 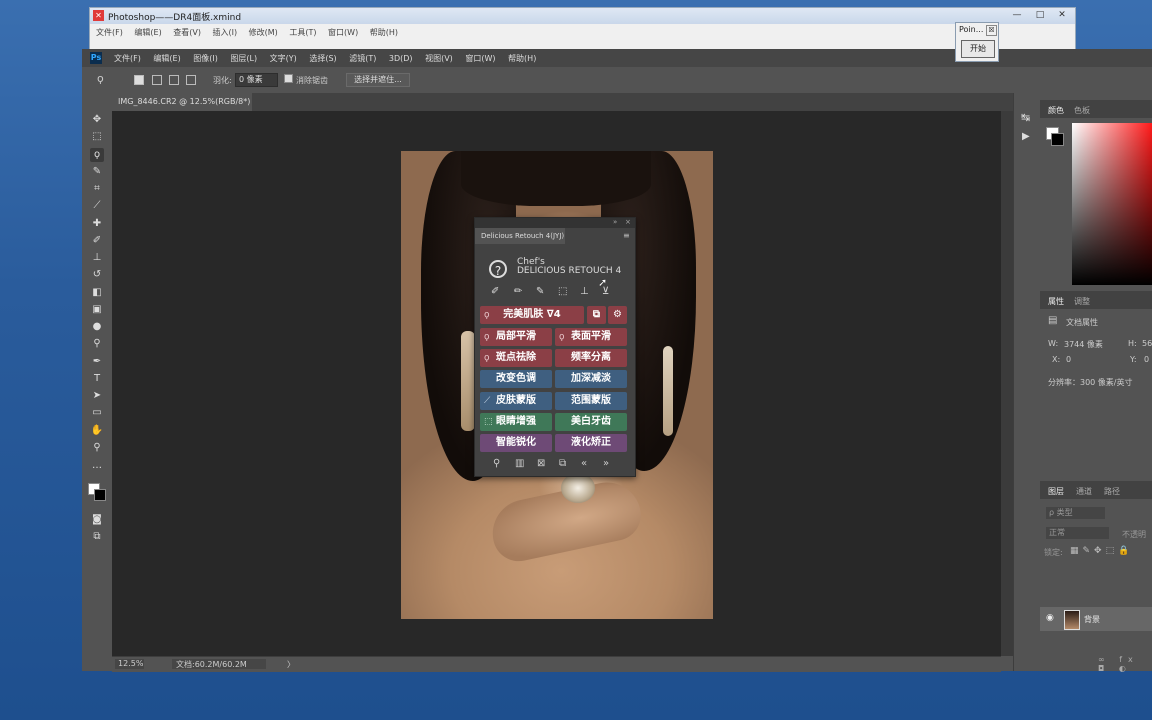 What do you see at coordinates (362, 58) in the screenshot?
I see `ps-menu-filter: 滤镜(T)` at bounding box center [362, 58].